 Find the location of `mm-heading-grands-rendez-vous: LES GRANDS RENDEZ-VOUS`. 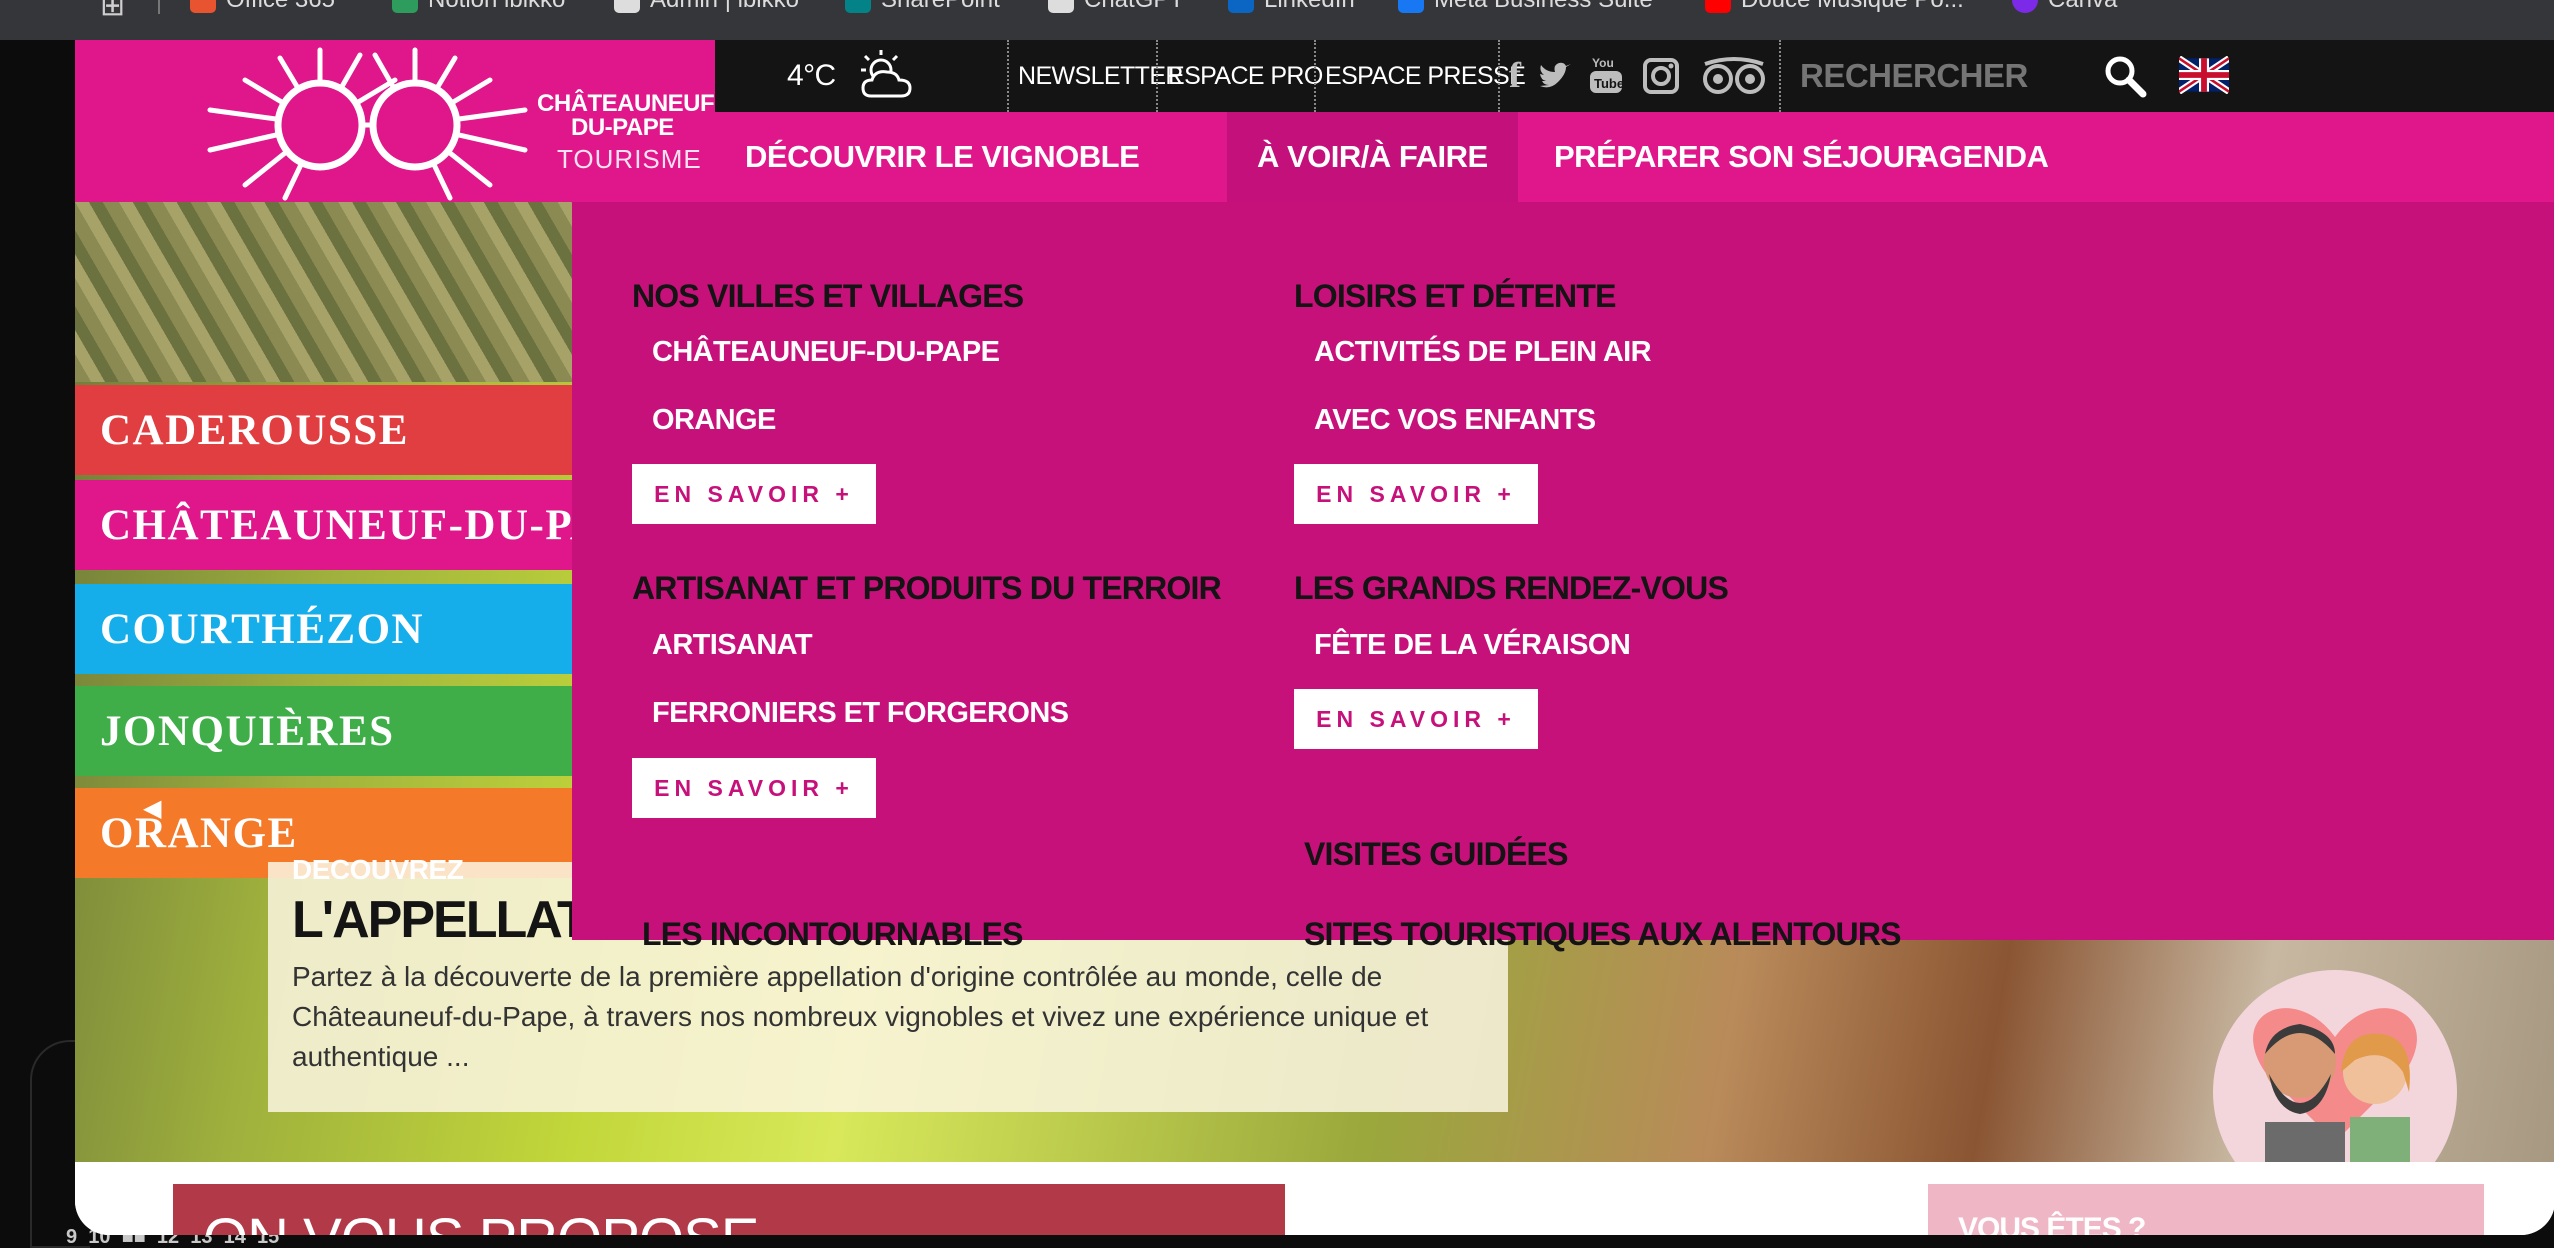

mm-heading-grands-rendez-vous: LES GRANDS RENDEZ-VOUS is located at coordinates (1511, 588).